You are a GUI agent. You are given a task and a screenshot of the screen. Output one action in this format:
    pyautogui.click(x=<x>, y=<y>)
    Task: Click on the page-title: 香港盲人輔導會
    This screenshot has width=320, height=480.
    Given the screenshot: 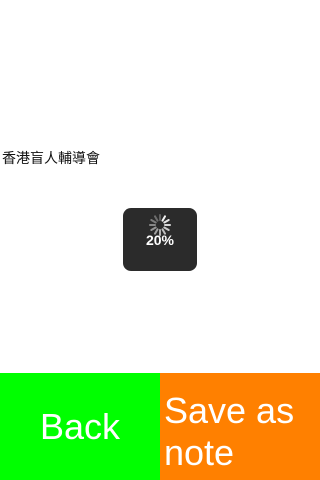 What is the action you would take?
    pyautogui.click(x=51, y=159)
    